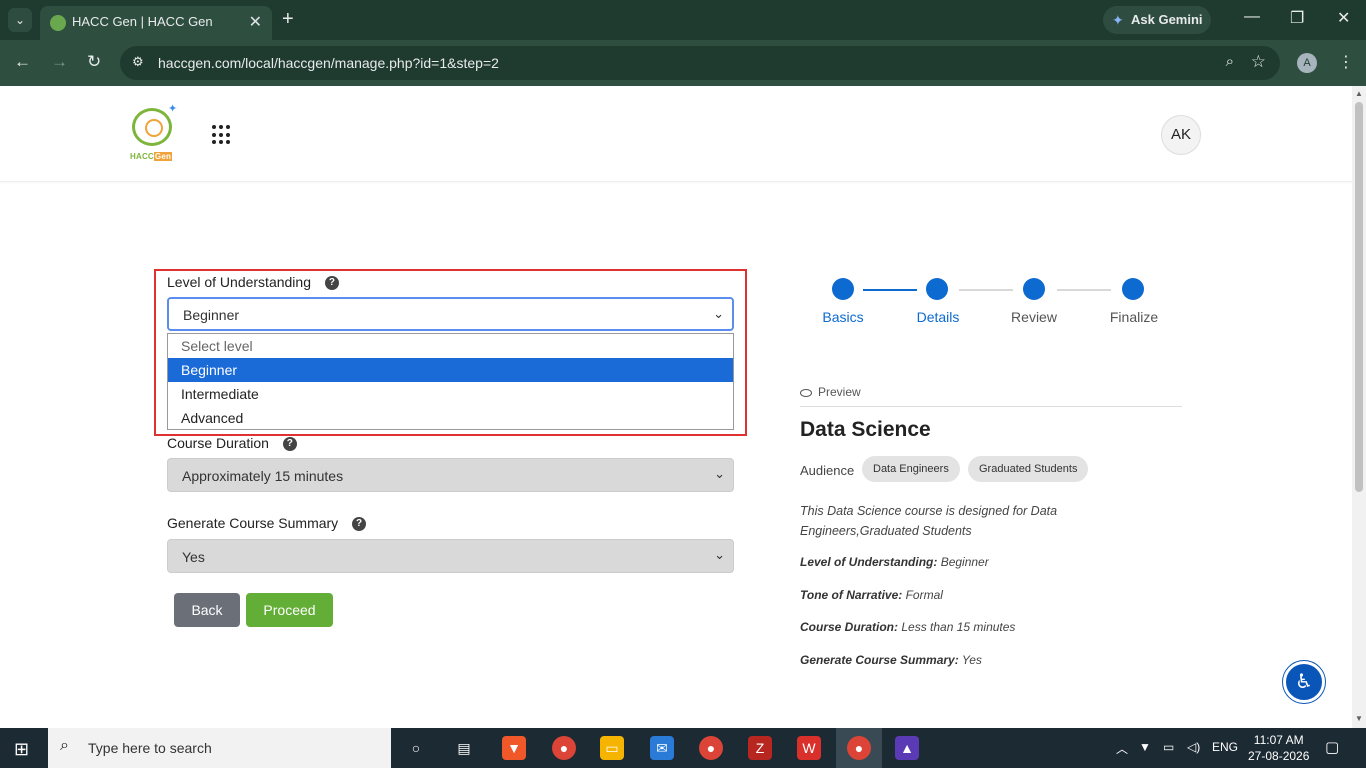  What do you see at coordinates (1034, 317) in the screenshot?
I see `step-label-review: Review` at bounding box center [1034, 317].